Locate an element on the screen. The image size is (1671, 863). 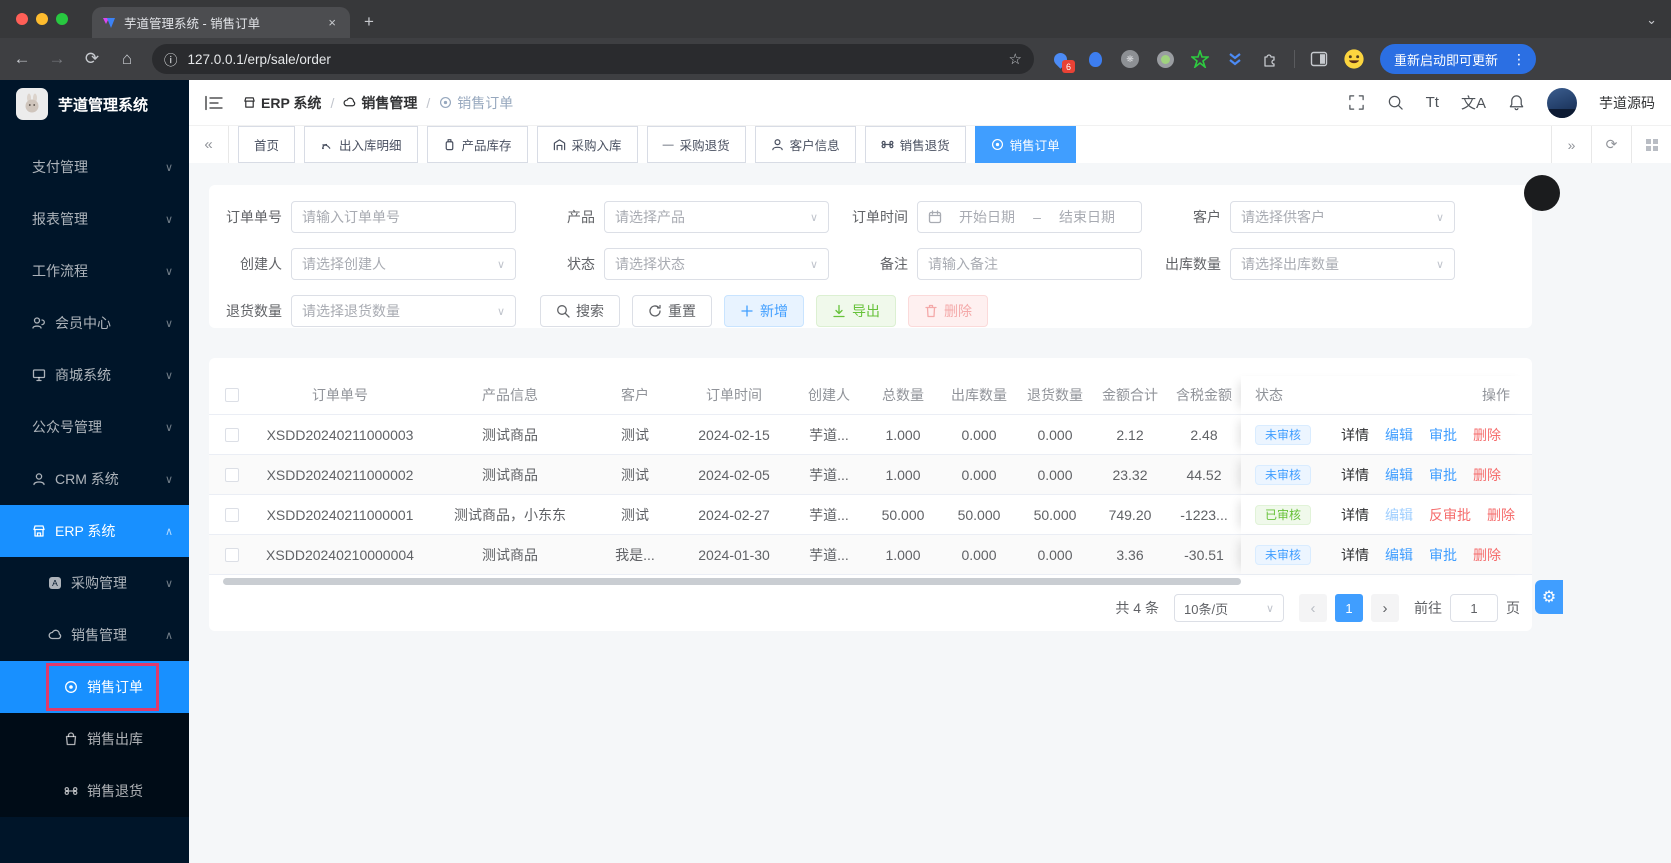
return-count-select: ∨ is located at coordinates (403, 311).